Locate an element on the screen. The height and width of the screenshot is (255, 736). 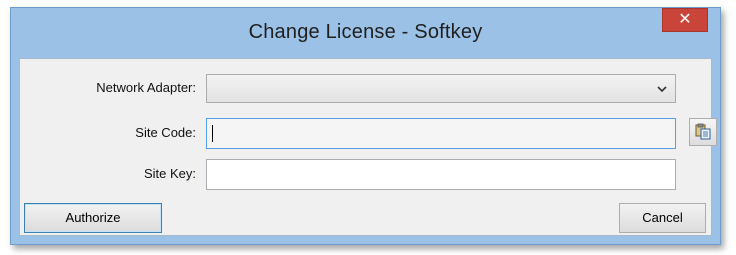
close-button: ✕ is located at coordinates (685, 20).